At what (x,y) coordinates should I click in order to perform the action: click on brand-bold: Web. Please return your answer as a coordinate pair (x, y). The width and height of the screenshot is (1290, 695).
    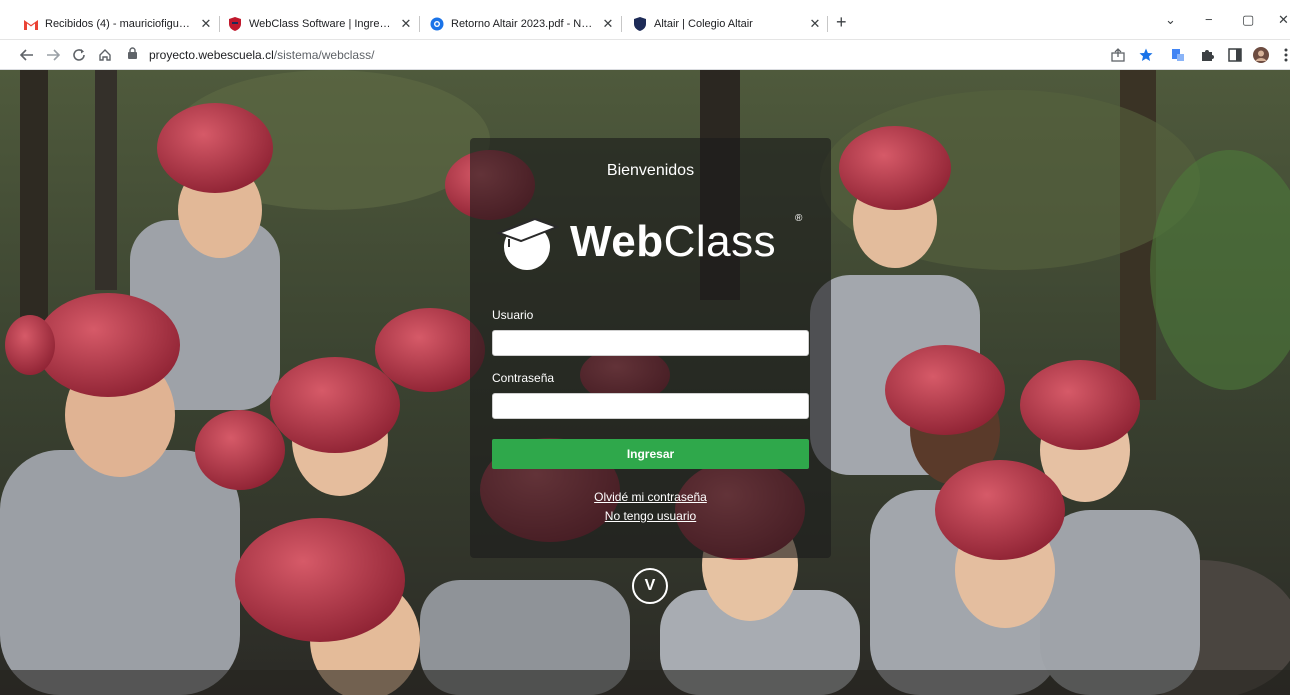
    Looking at the image, I should click on (617, 241).